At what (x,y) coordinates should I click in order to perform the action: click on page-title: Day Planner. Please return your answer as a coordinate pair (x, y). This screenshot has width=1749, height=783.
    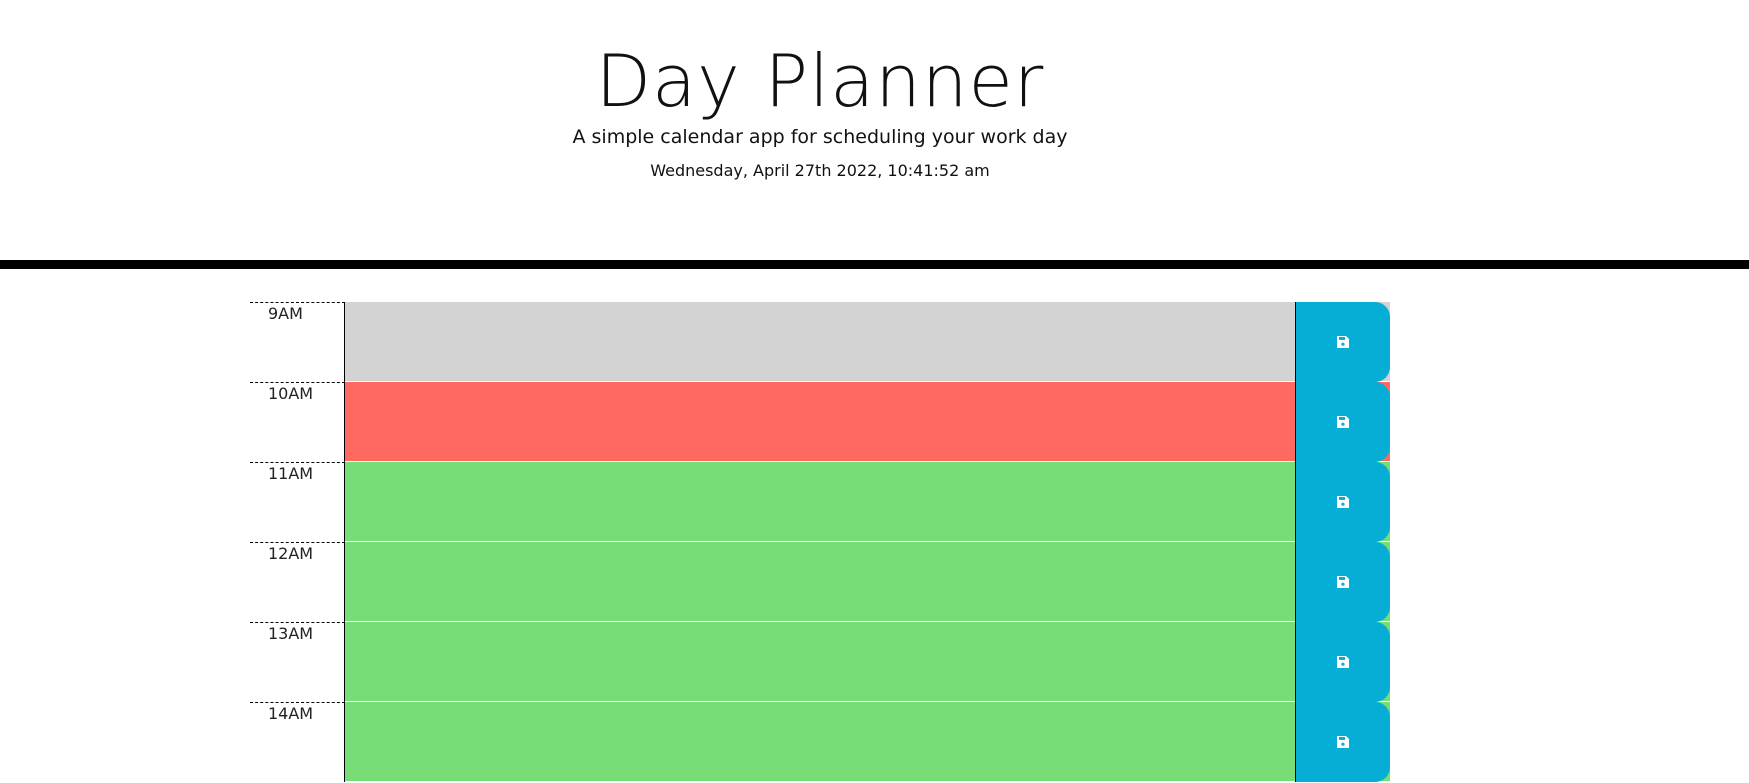
    Looking at the image, I should click on (820, 81).